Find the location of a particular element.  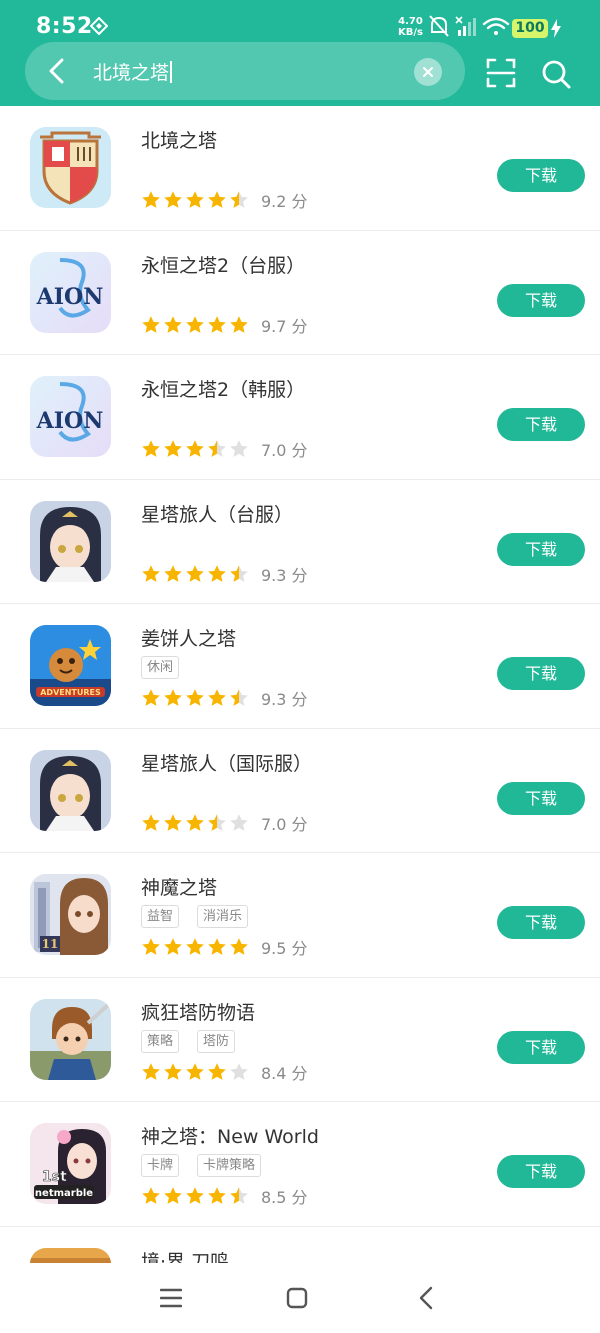

tower-girl-icon: 11 is located at coordinates (70, 914).